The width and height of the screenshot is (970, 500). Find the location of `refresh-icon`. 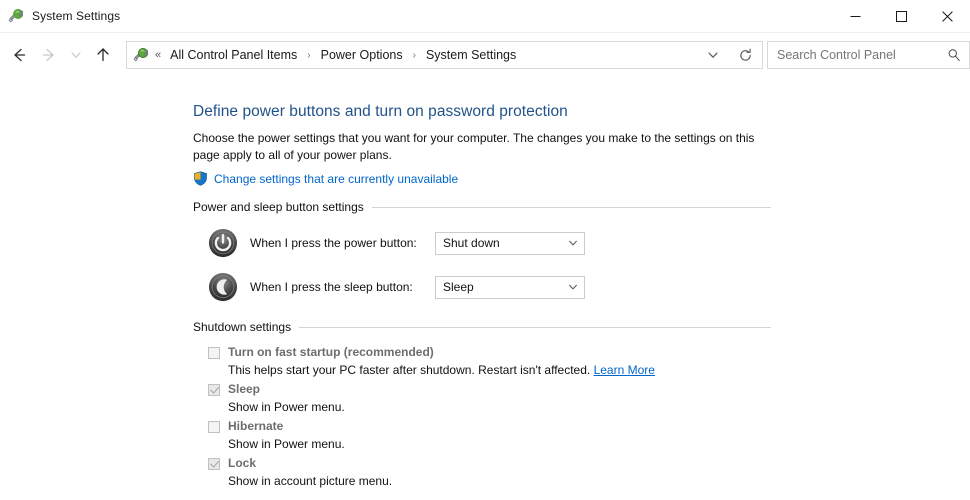

refresh-icon is located at coordinates (745, 54).